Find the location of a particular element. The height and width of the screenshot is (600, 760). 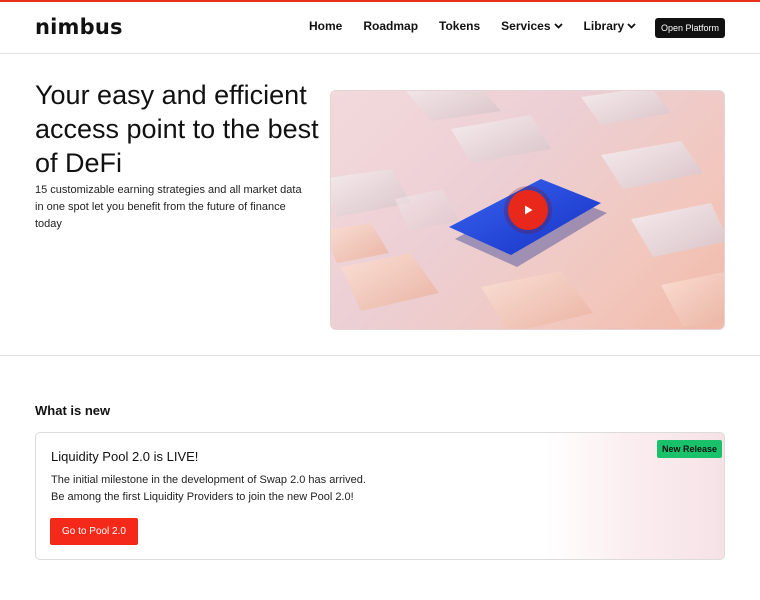

video-play-button is located at coordinates (528, 210).